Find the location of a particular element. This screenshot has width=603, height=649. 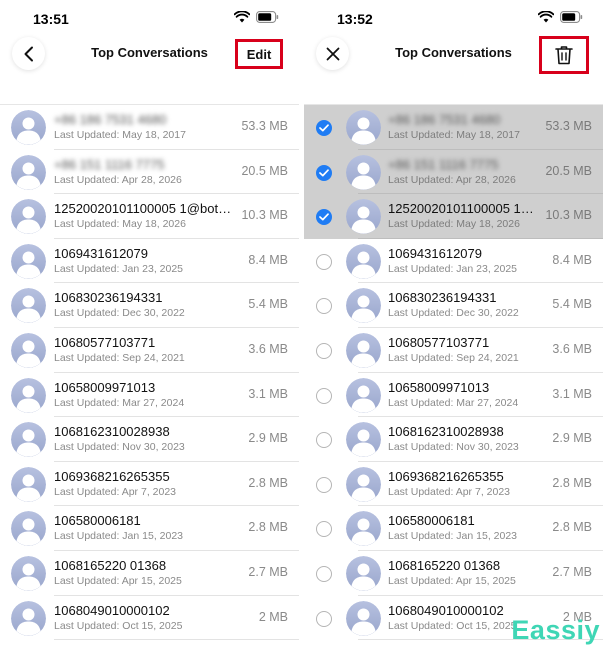

last-updated: Last Updated: Oct 15, 2025 is located at coordinates (118, 625).